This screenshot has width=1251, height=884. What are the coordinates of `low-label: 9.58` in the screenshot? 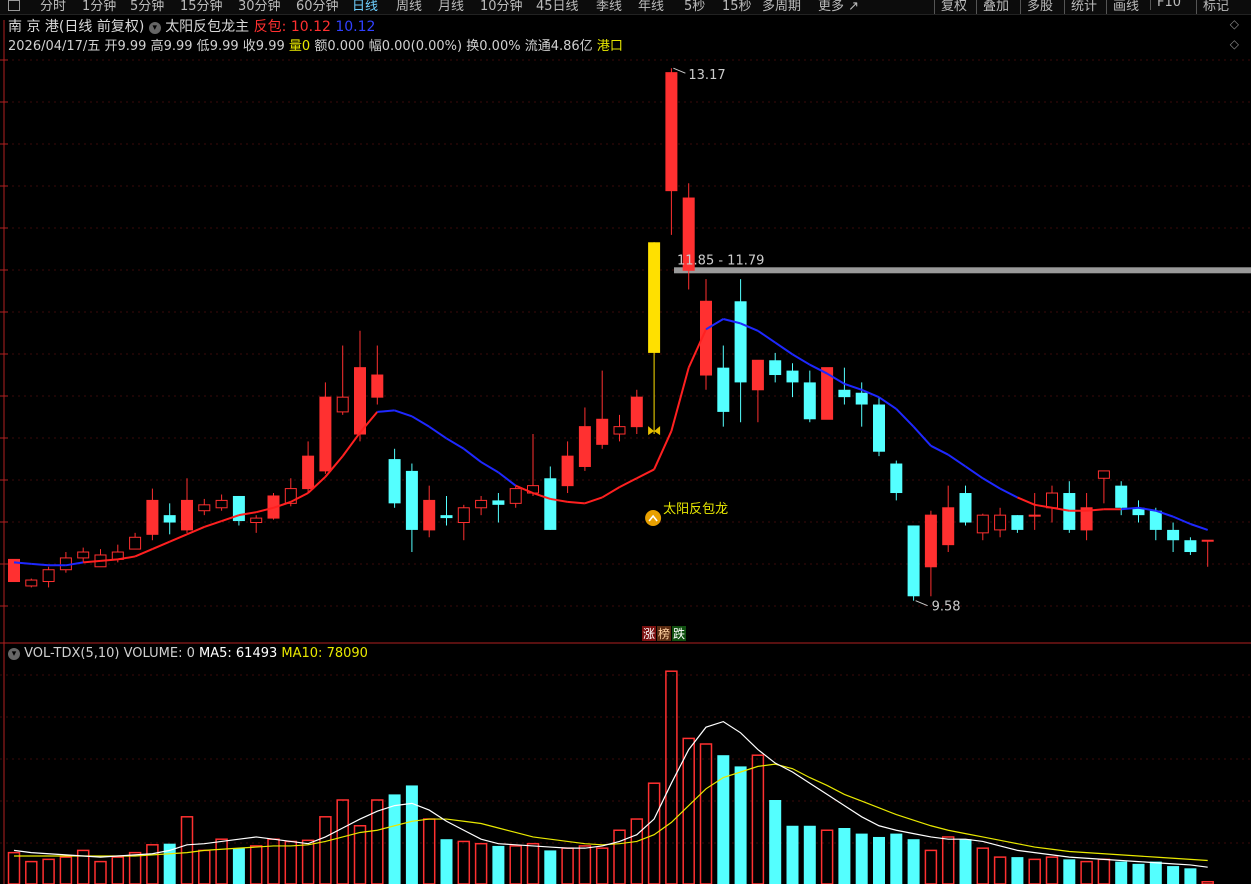 It's located at (946, 607).